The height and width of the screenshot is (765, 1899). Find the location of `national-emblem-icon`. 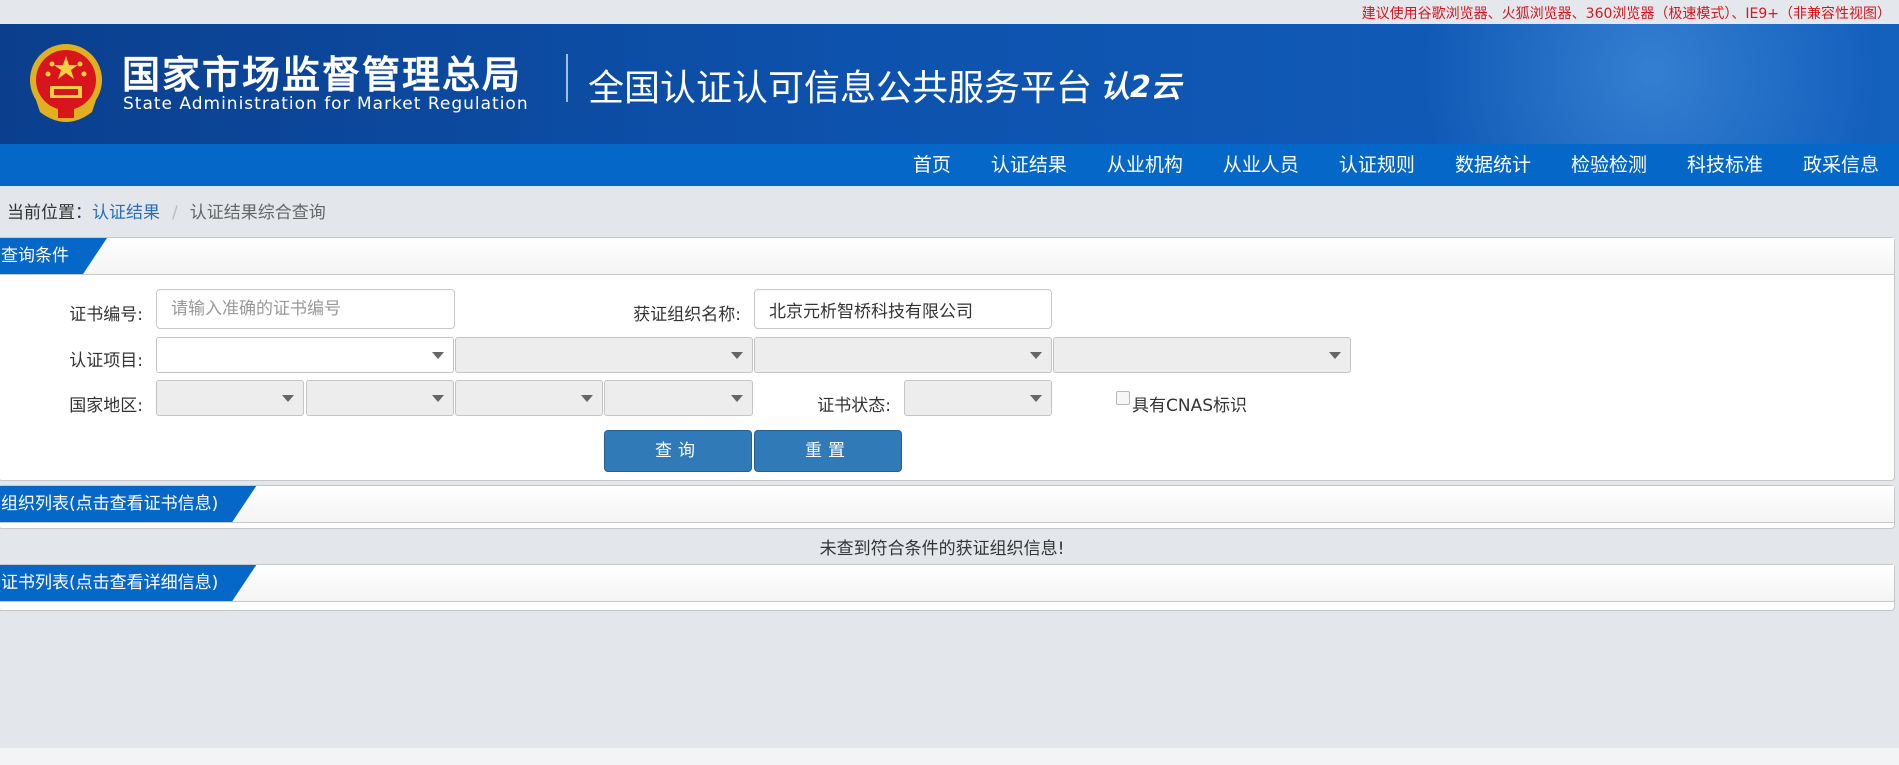

national-emblem-icon is located at coordinates (66, 83).